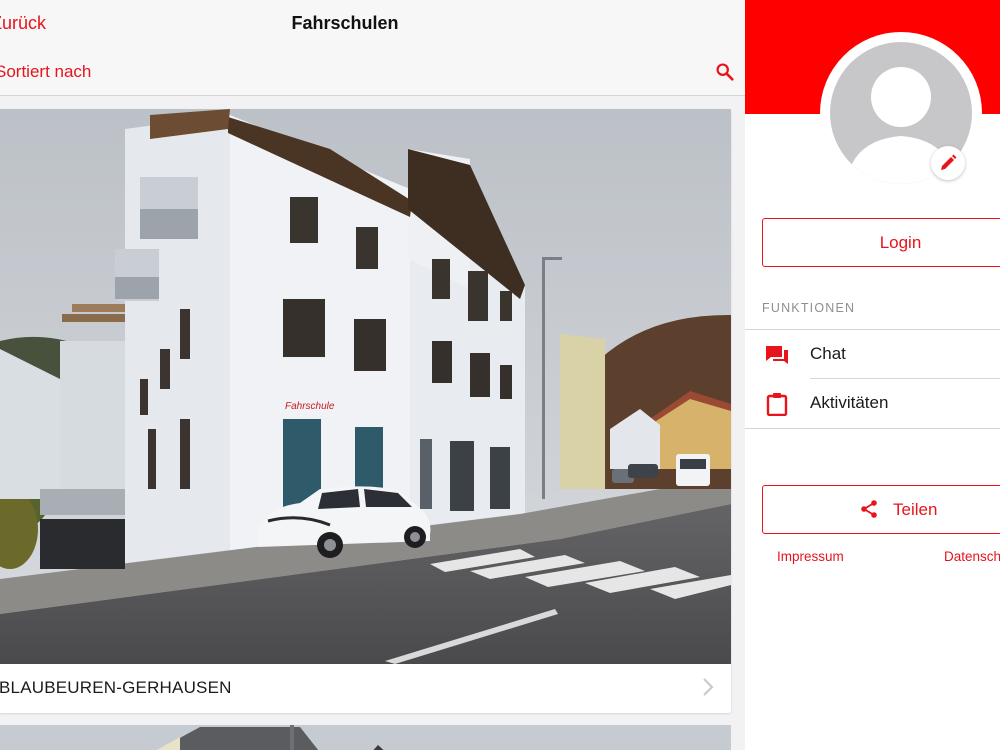  I want to click on section-title-funktionen: FUNKTIONEN, so click(809, 308).